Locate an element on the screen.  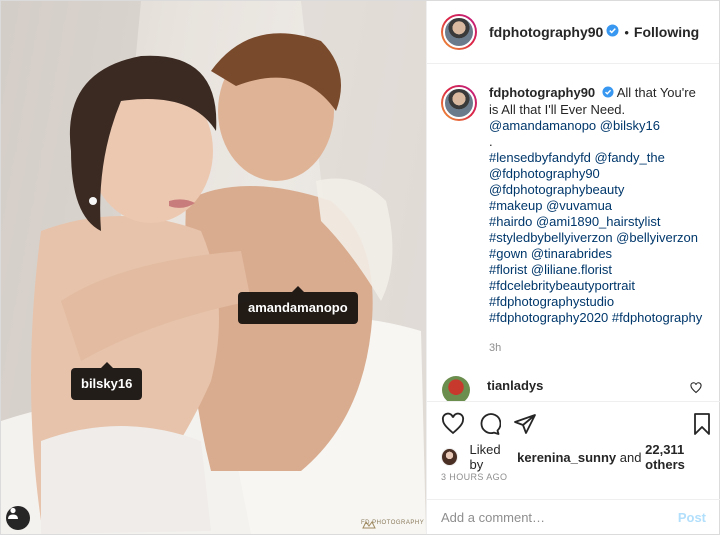
comment-item: tianladys is located at coordinates (573, 388).